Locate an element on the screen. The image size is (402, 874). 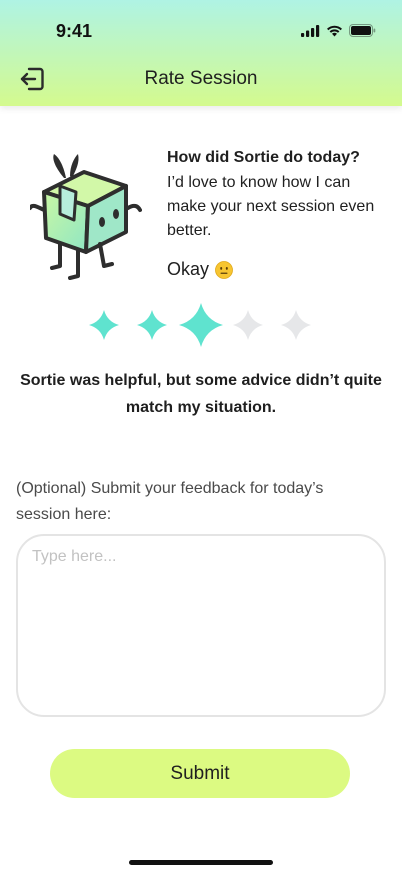
prompt-question: How did Sortie do today? is located at coordinates (263, 157).